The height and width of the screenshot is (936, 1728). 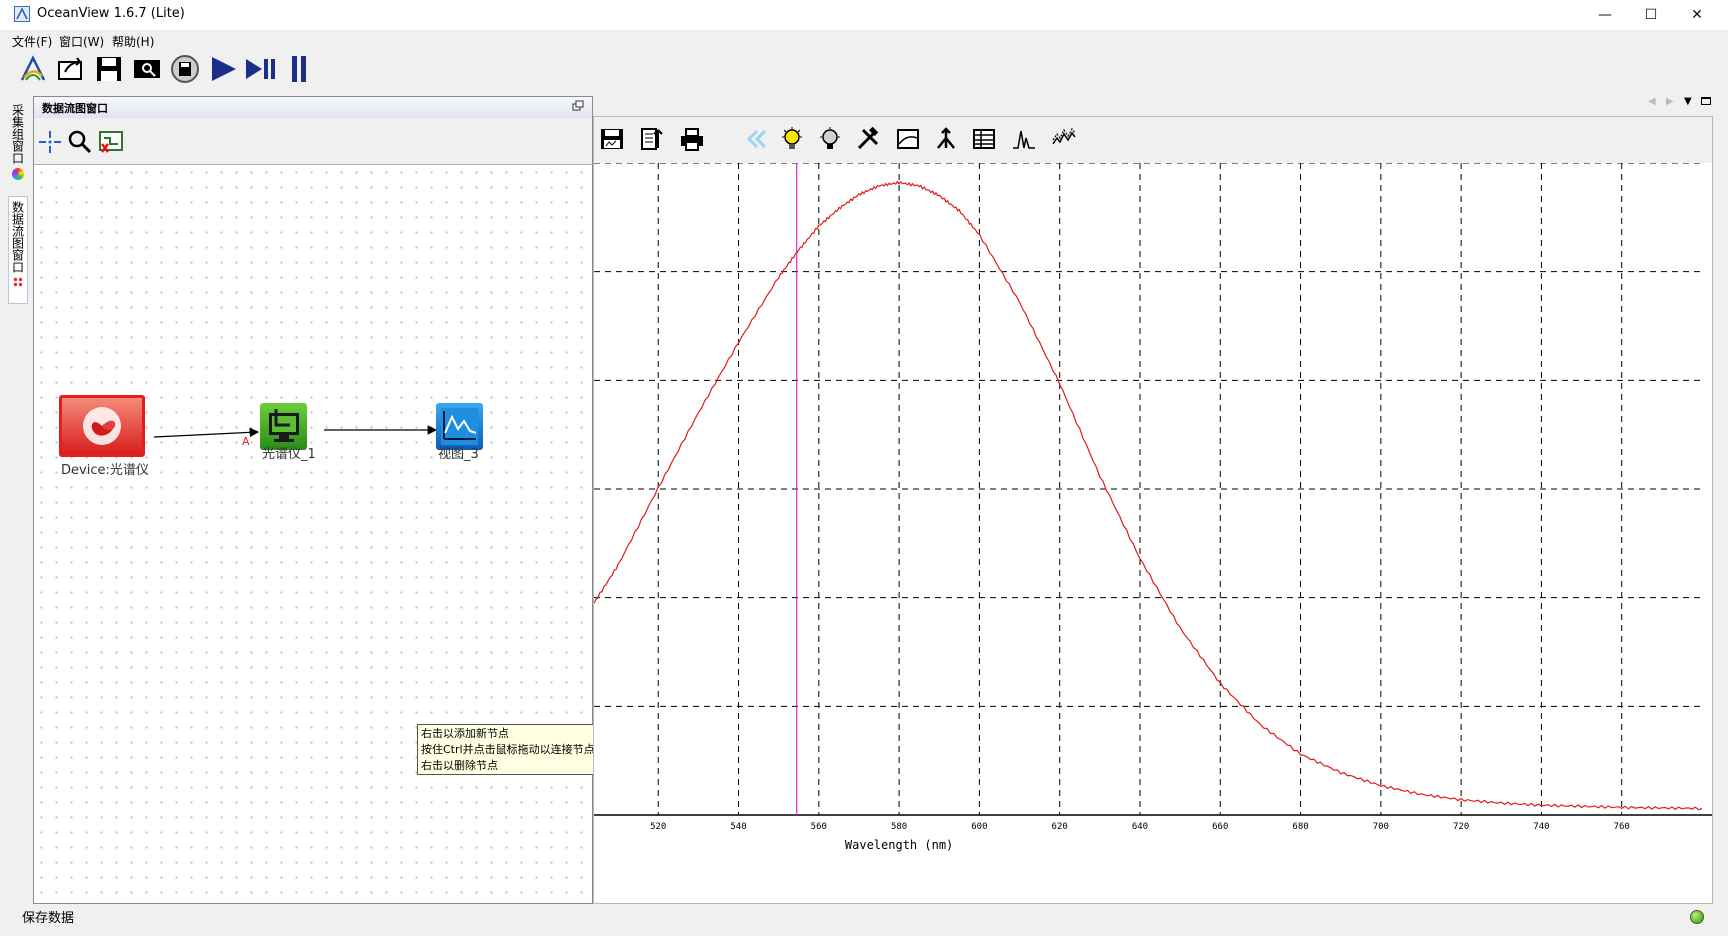 I want to click on canvas-tooltip: 右击以添加新节点 按住Ctrl并点击鼠标拖动以连接节点 右击以删除节点, so click(x=514, y=749).